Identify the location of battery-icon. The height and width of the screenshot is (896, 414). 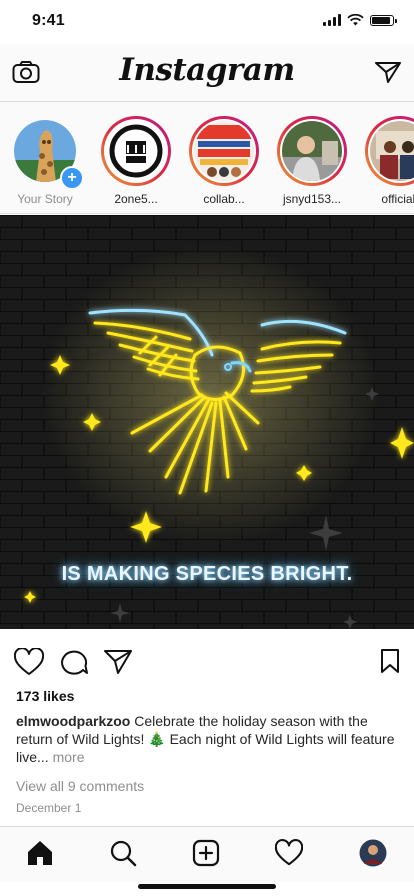
(383, 20).